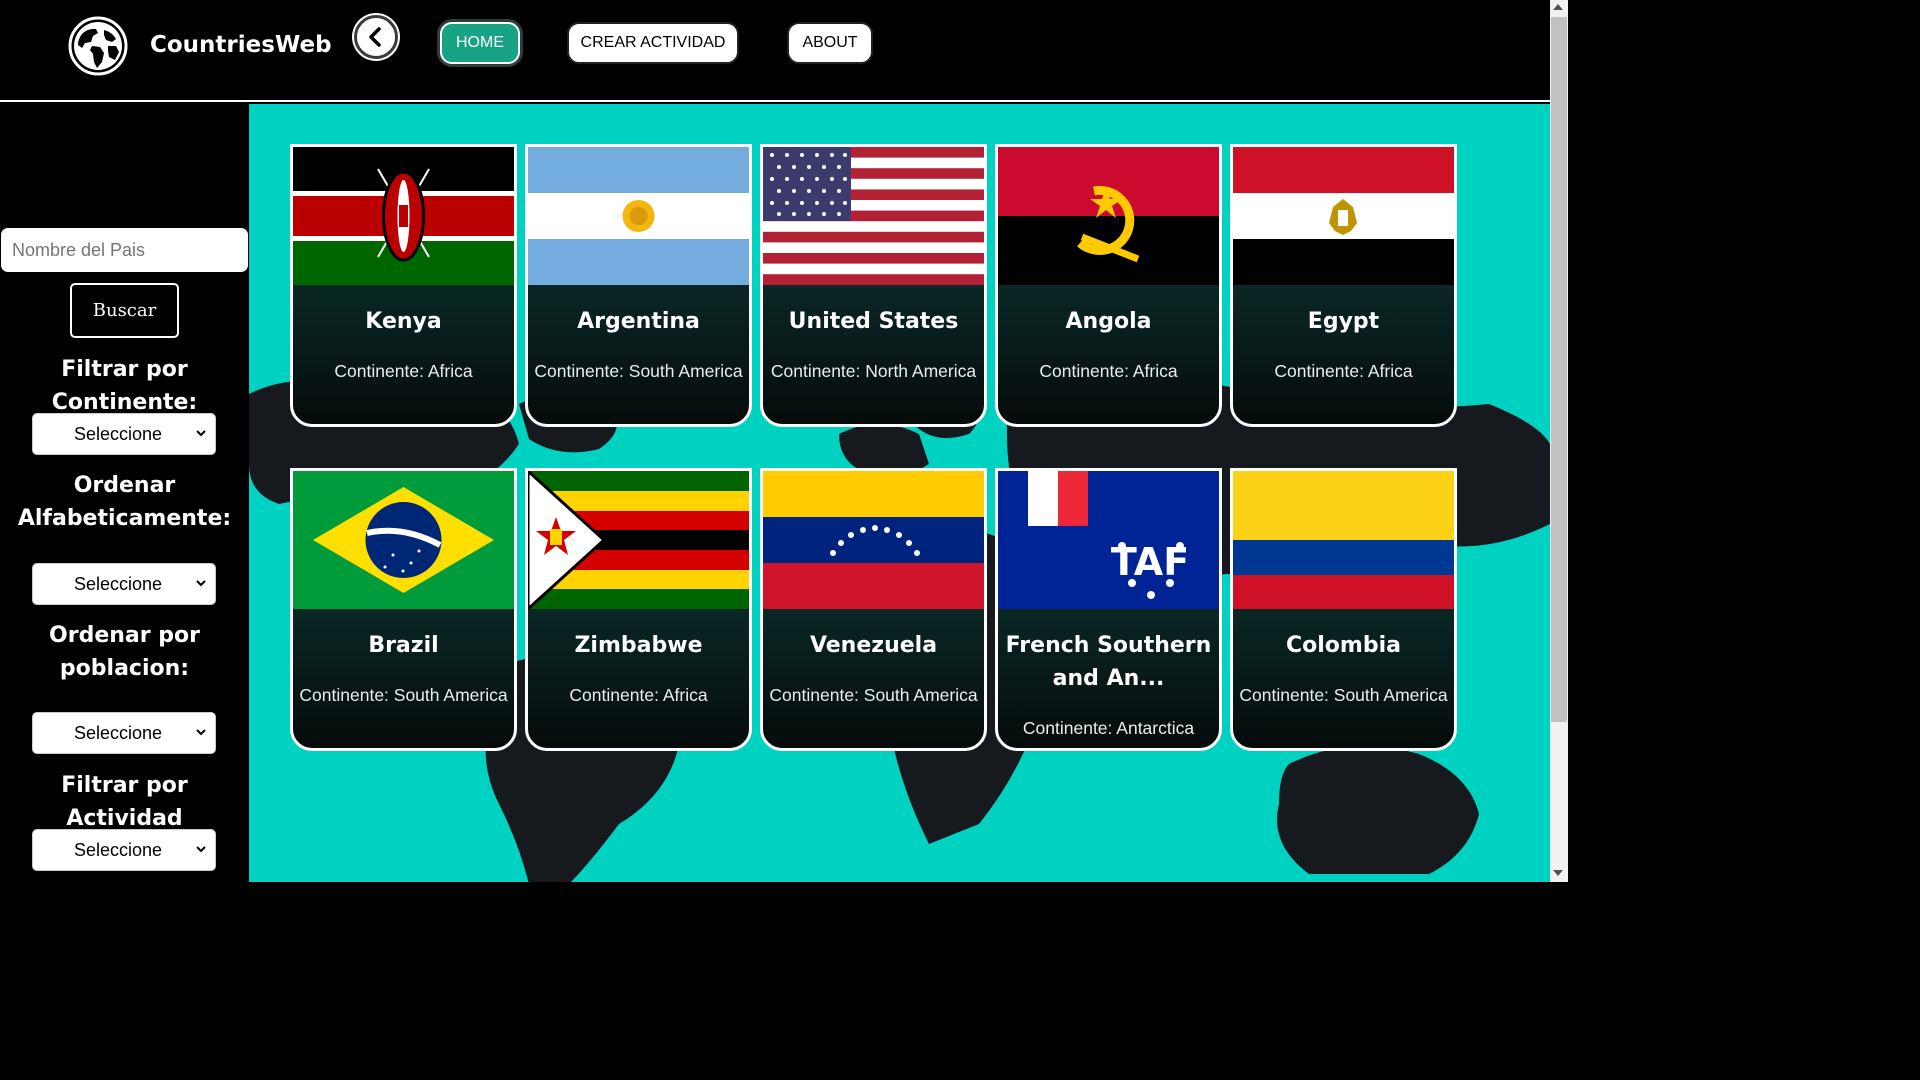 This screenshot has width=1920, height=1080. What do you see at coordinates (403, 609) in the screenshot?
I see `country-card: Brazil Continente: South America` at bounding box center [403, 609].